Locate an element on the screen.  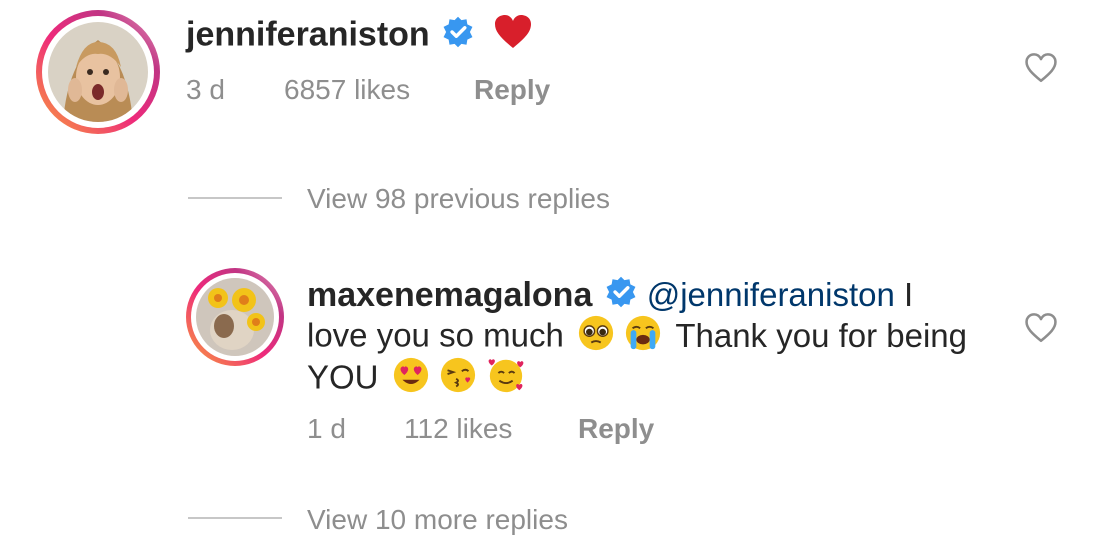
smiling-face-with-hearts-emoji-icon is located at coordinates (506, 380).